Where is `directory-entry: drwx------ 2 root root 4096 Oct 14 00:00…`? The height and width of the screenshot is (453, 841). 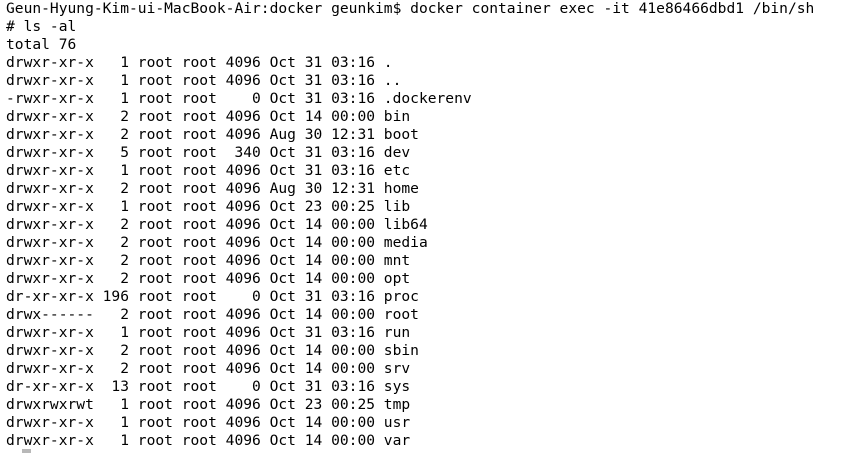
directory-entry: drwx------ 2 root root 4096 Oct 14 00:00… is located at coordinates (212, 314).